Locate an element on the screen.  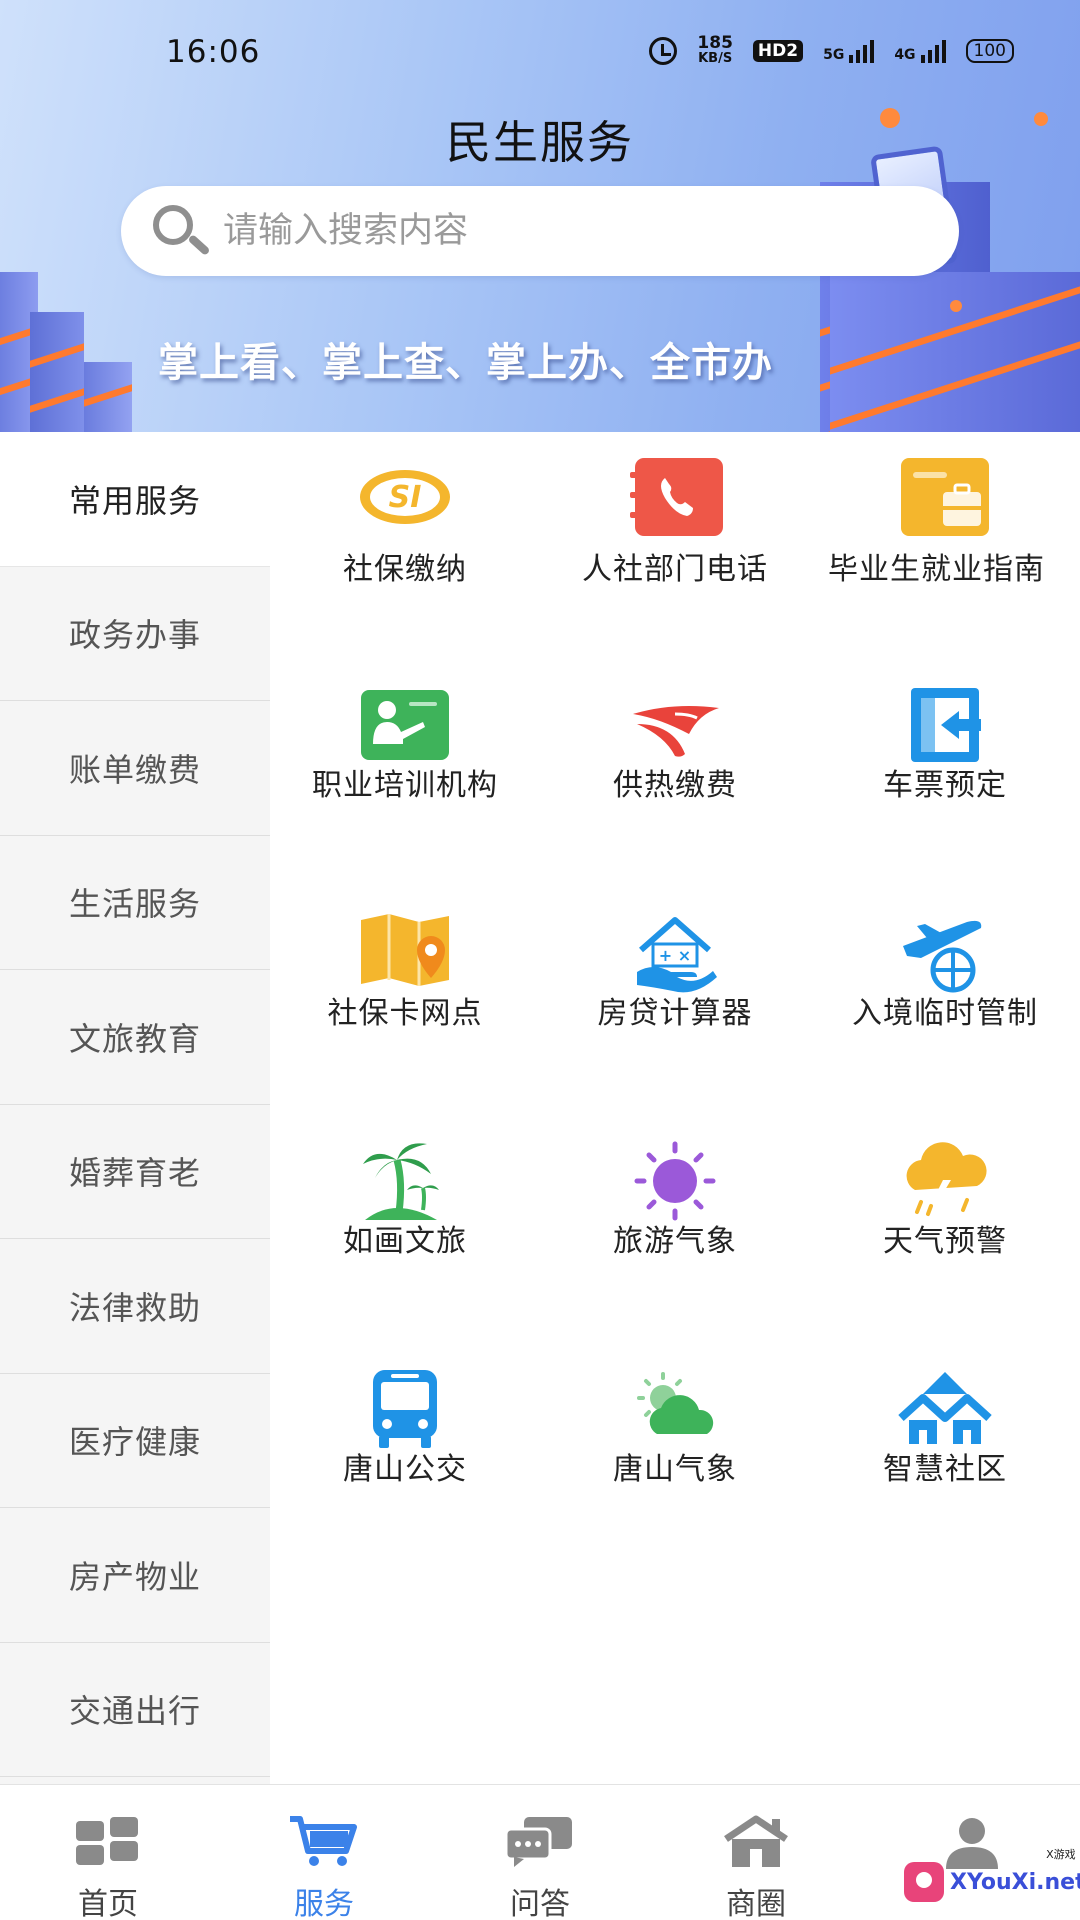
airplane-icon is located at coordinates (942, 956).